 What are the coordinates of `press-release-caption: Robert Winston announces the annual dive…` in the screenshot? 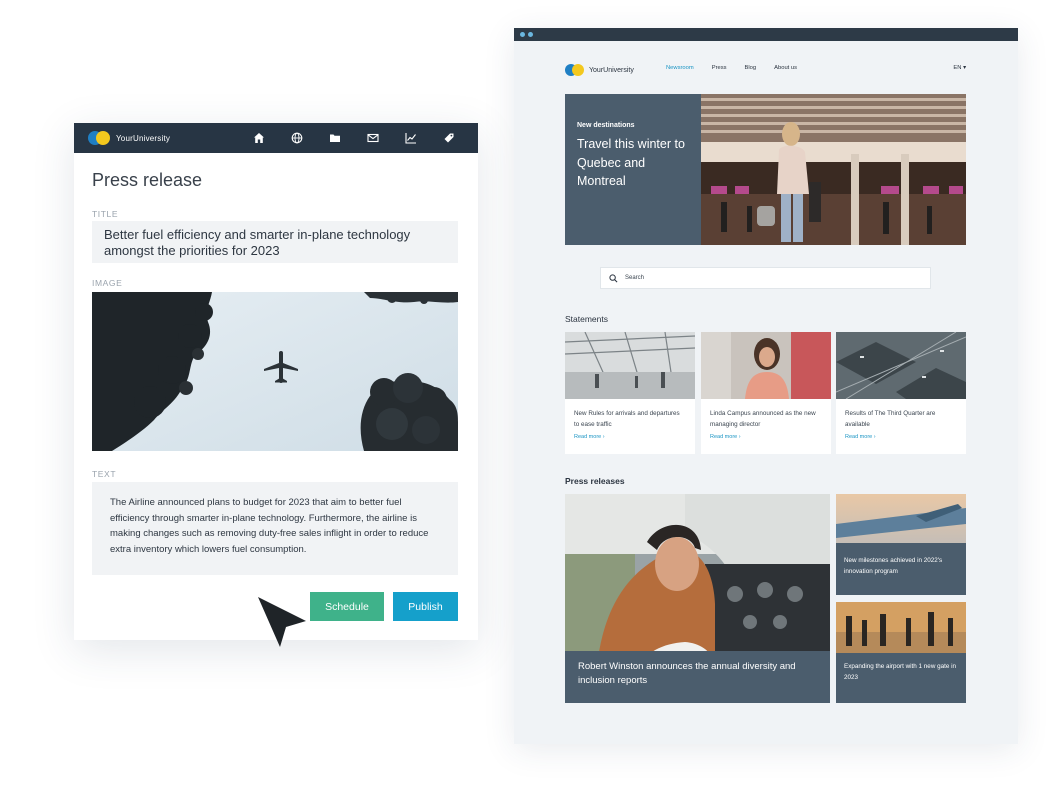 It's located at (697, 677).